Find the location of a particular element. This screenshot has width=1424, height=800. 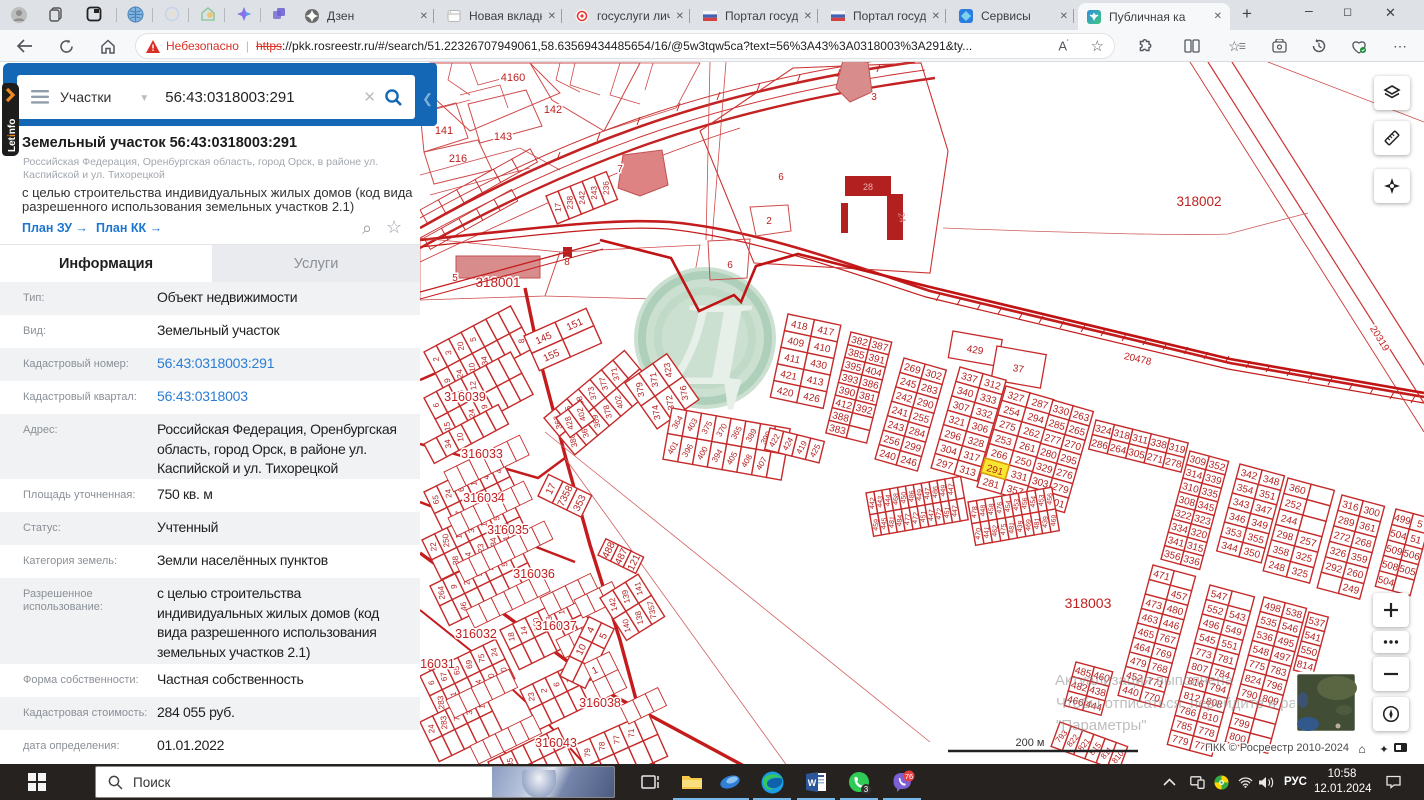

svg-text: 28 is located at coordinates (868, 187).